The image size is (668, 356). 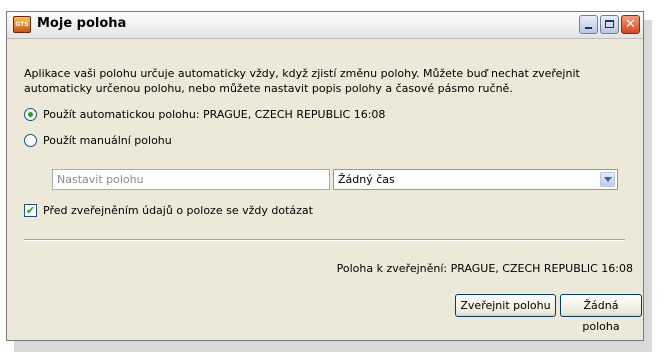 I want to click on title-bar: GTS Moje poloha ✕, so click(x=325, y=25).